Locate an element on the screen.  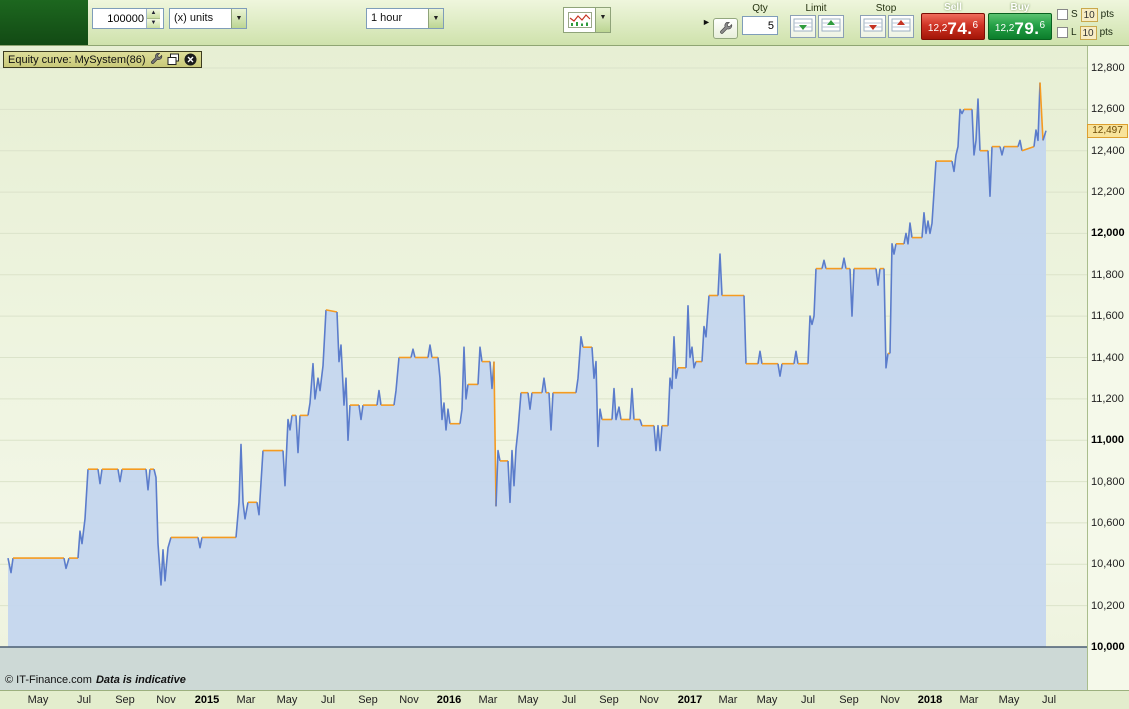
y-axis-label: 10,200 is located at coordinates (1108, 605).